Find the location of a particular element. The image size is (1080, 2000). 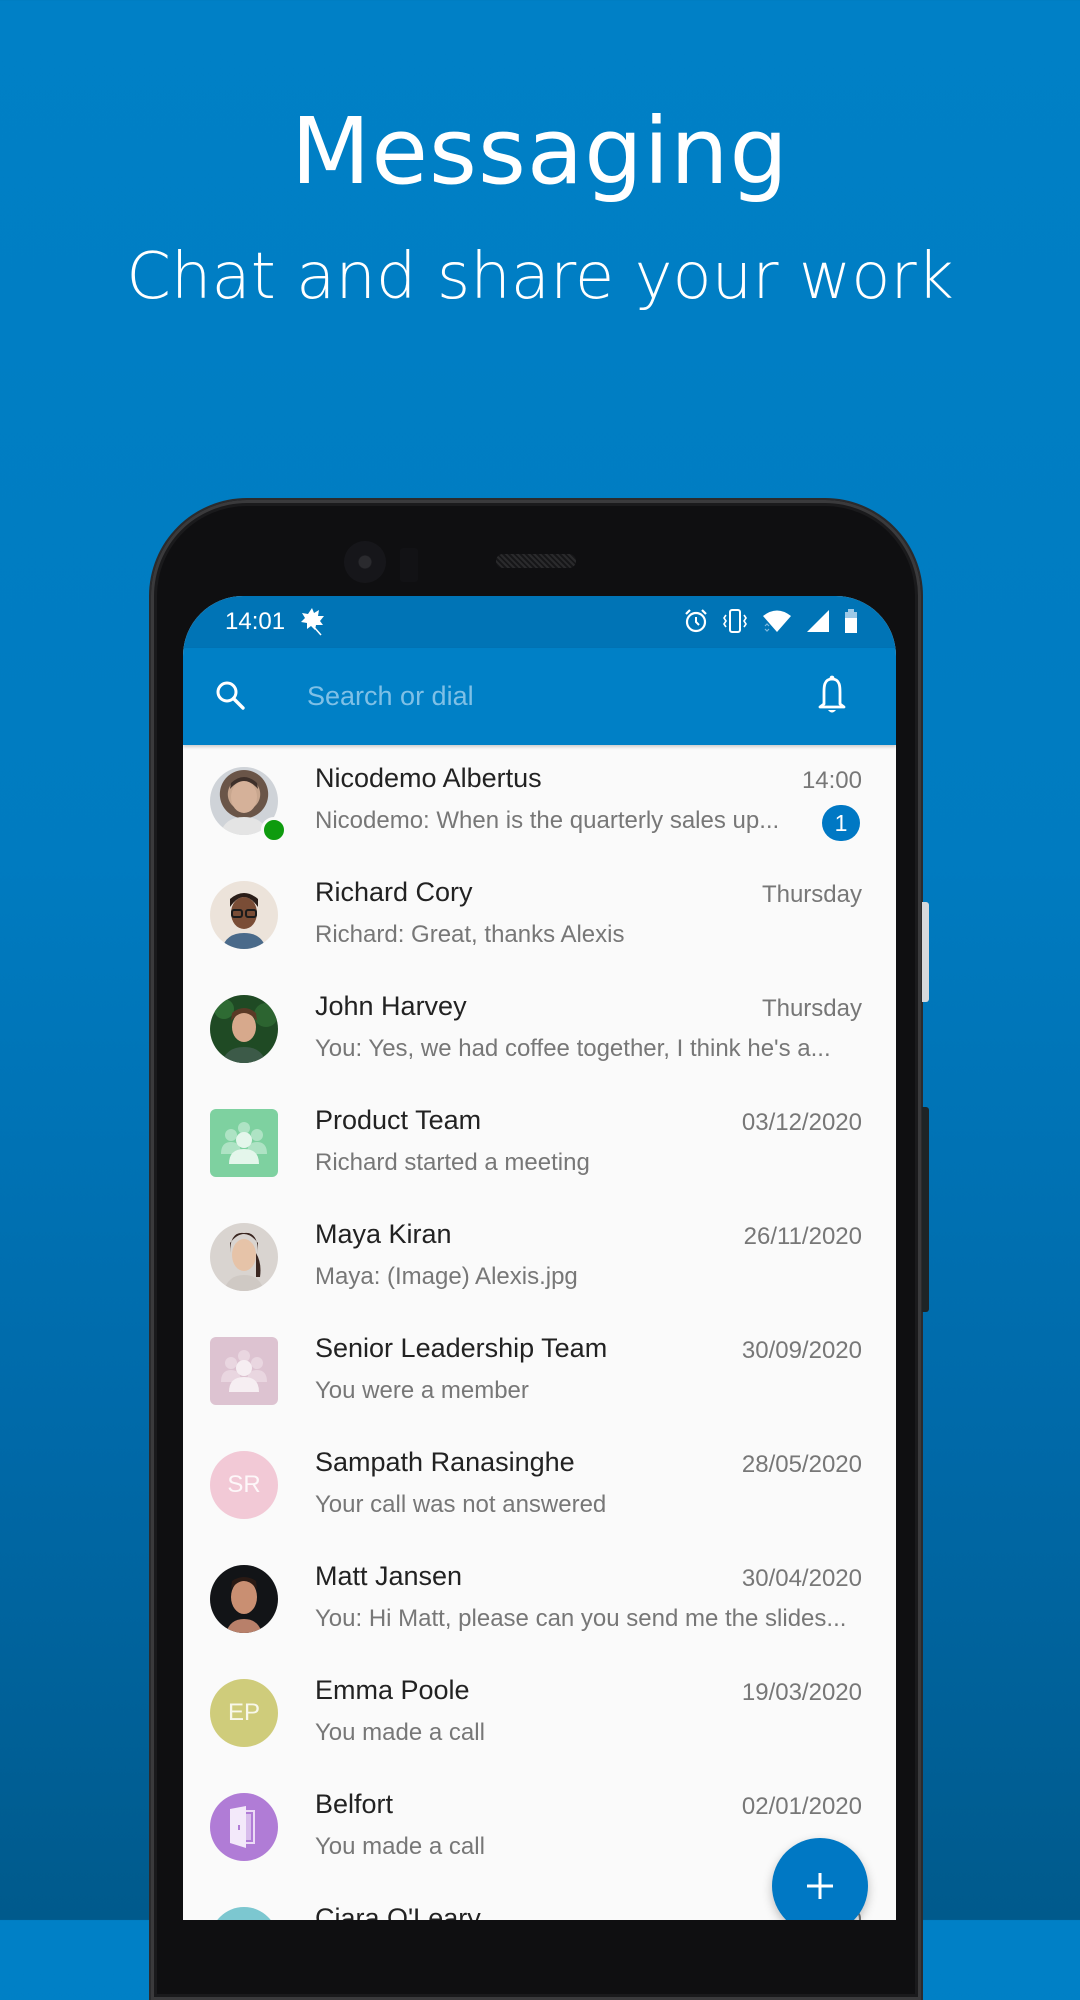

status-time: 14:01 is located at coordinates (255, 621).